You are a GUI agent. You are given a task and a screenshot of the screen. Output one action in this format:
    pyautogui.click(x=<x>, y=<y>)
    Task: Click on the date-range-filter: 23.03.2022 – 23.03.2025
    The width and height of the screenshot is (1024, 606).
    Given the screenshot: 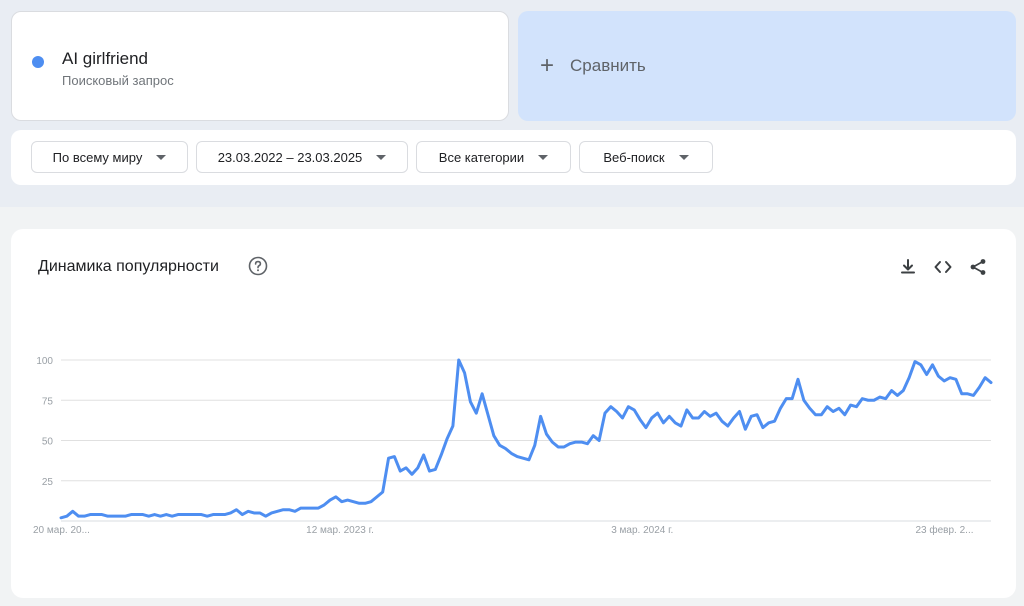 What is the action you would take?
    pyautogui.click(x=302, y=157)
    